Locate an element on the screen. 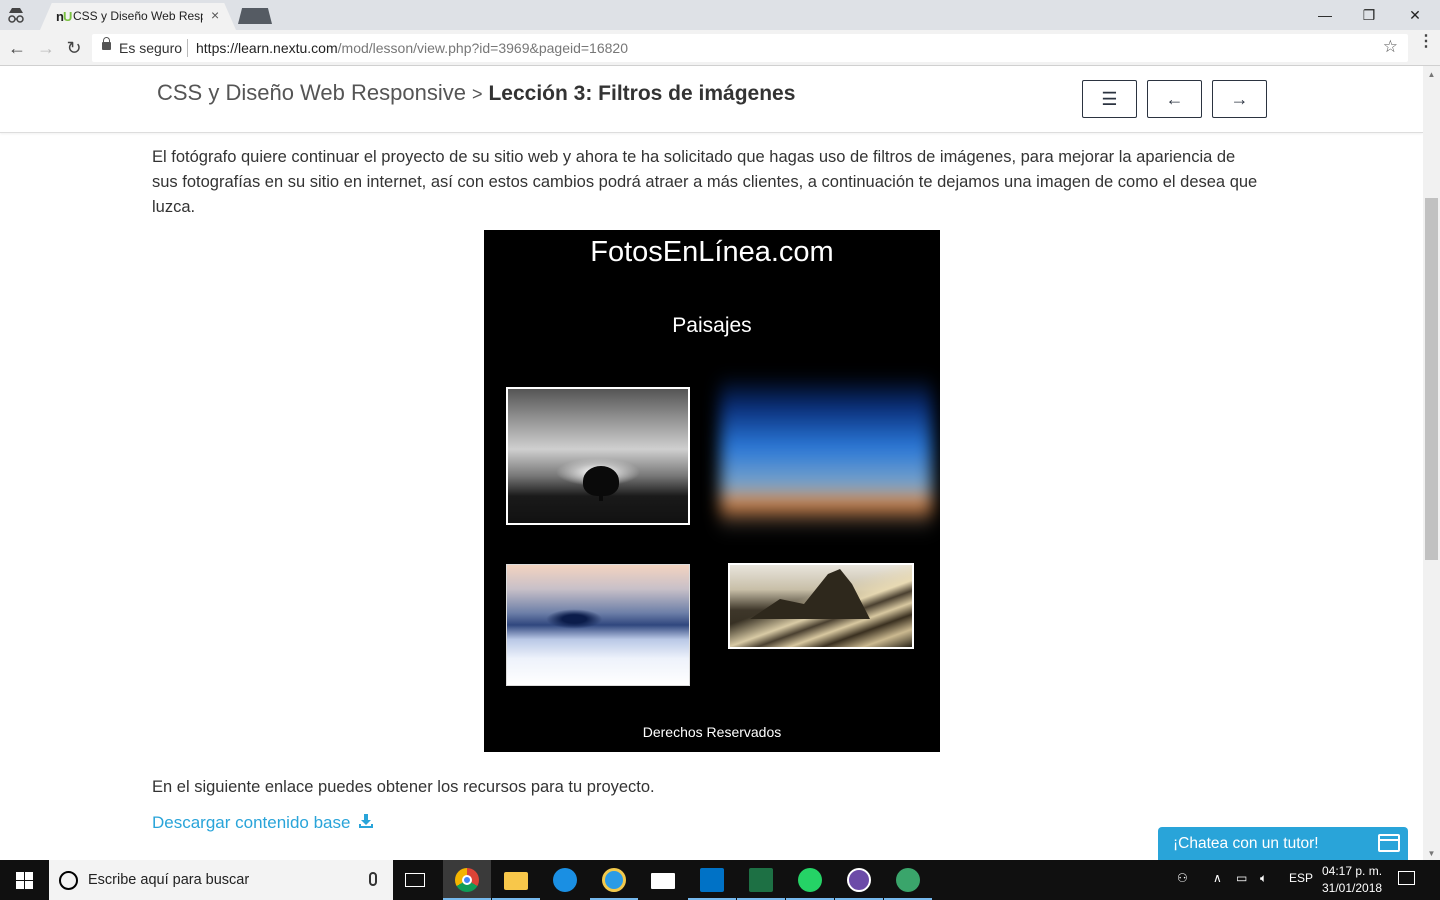 Image resolution: width=1440 pixels, height=900 pixels. outlook-icon is located at coordinates (712, 880).